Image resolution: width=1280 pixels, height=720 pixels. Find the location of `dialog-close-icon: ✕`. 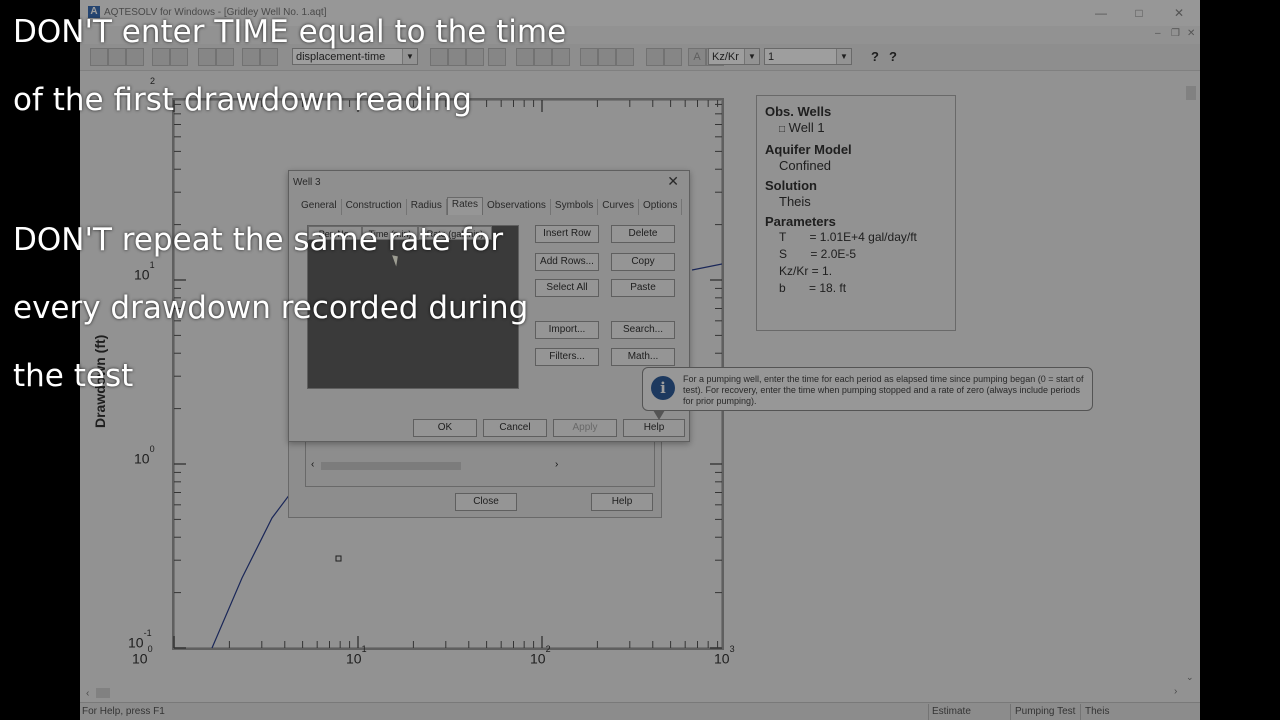

dialog-close-icon: ✕ is located at coordinates (673, 181).